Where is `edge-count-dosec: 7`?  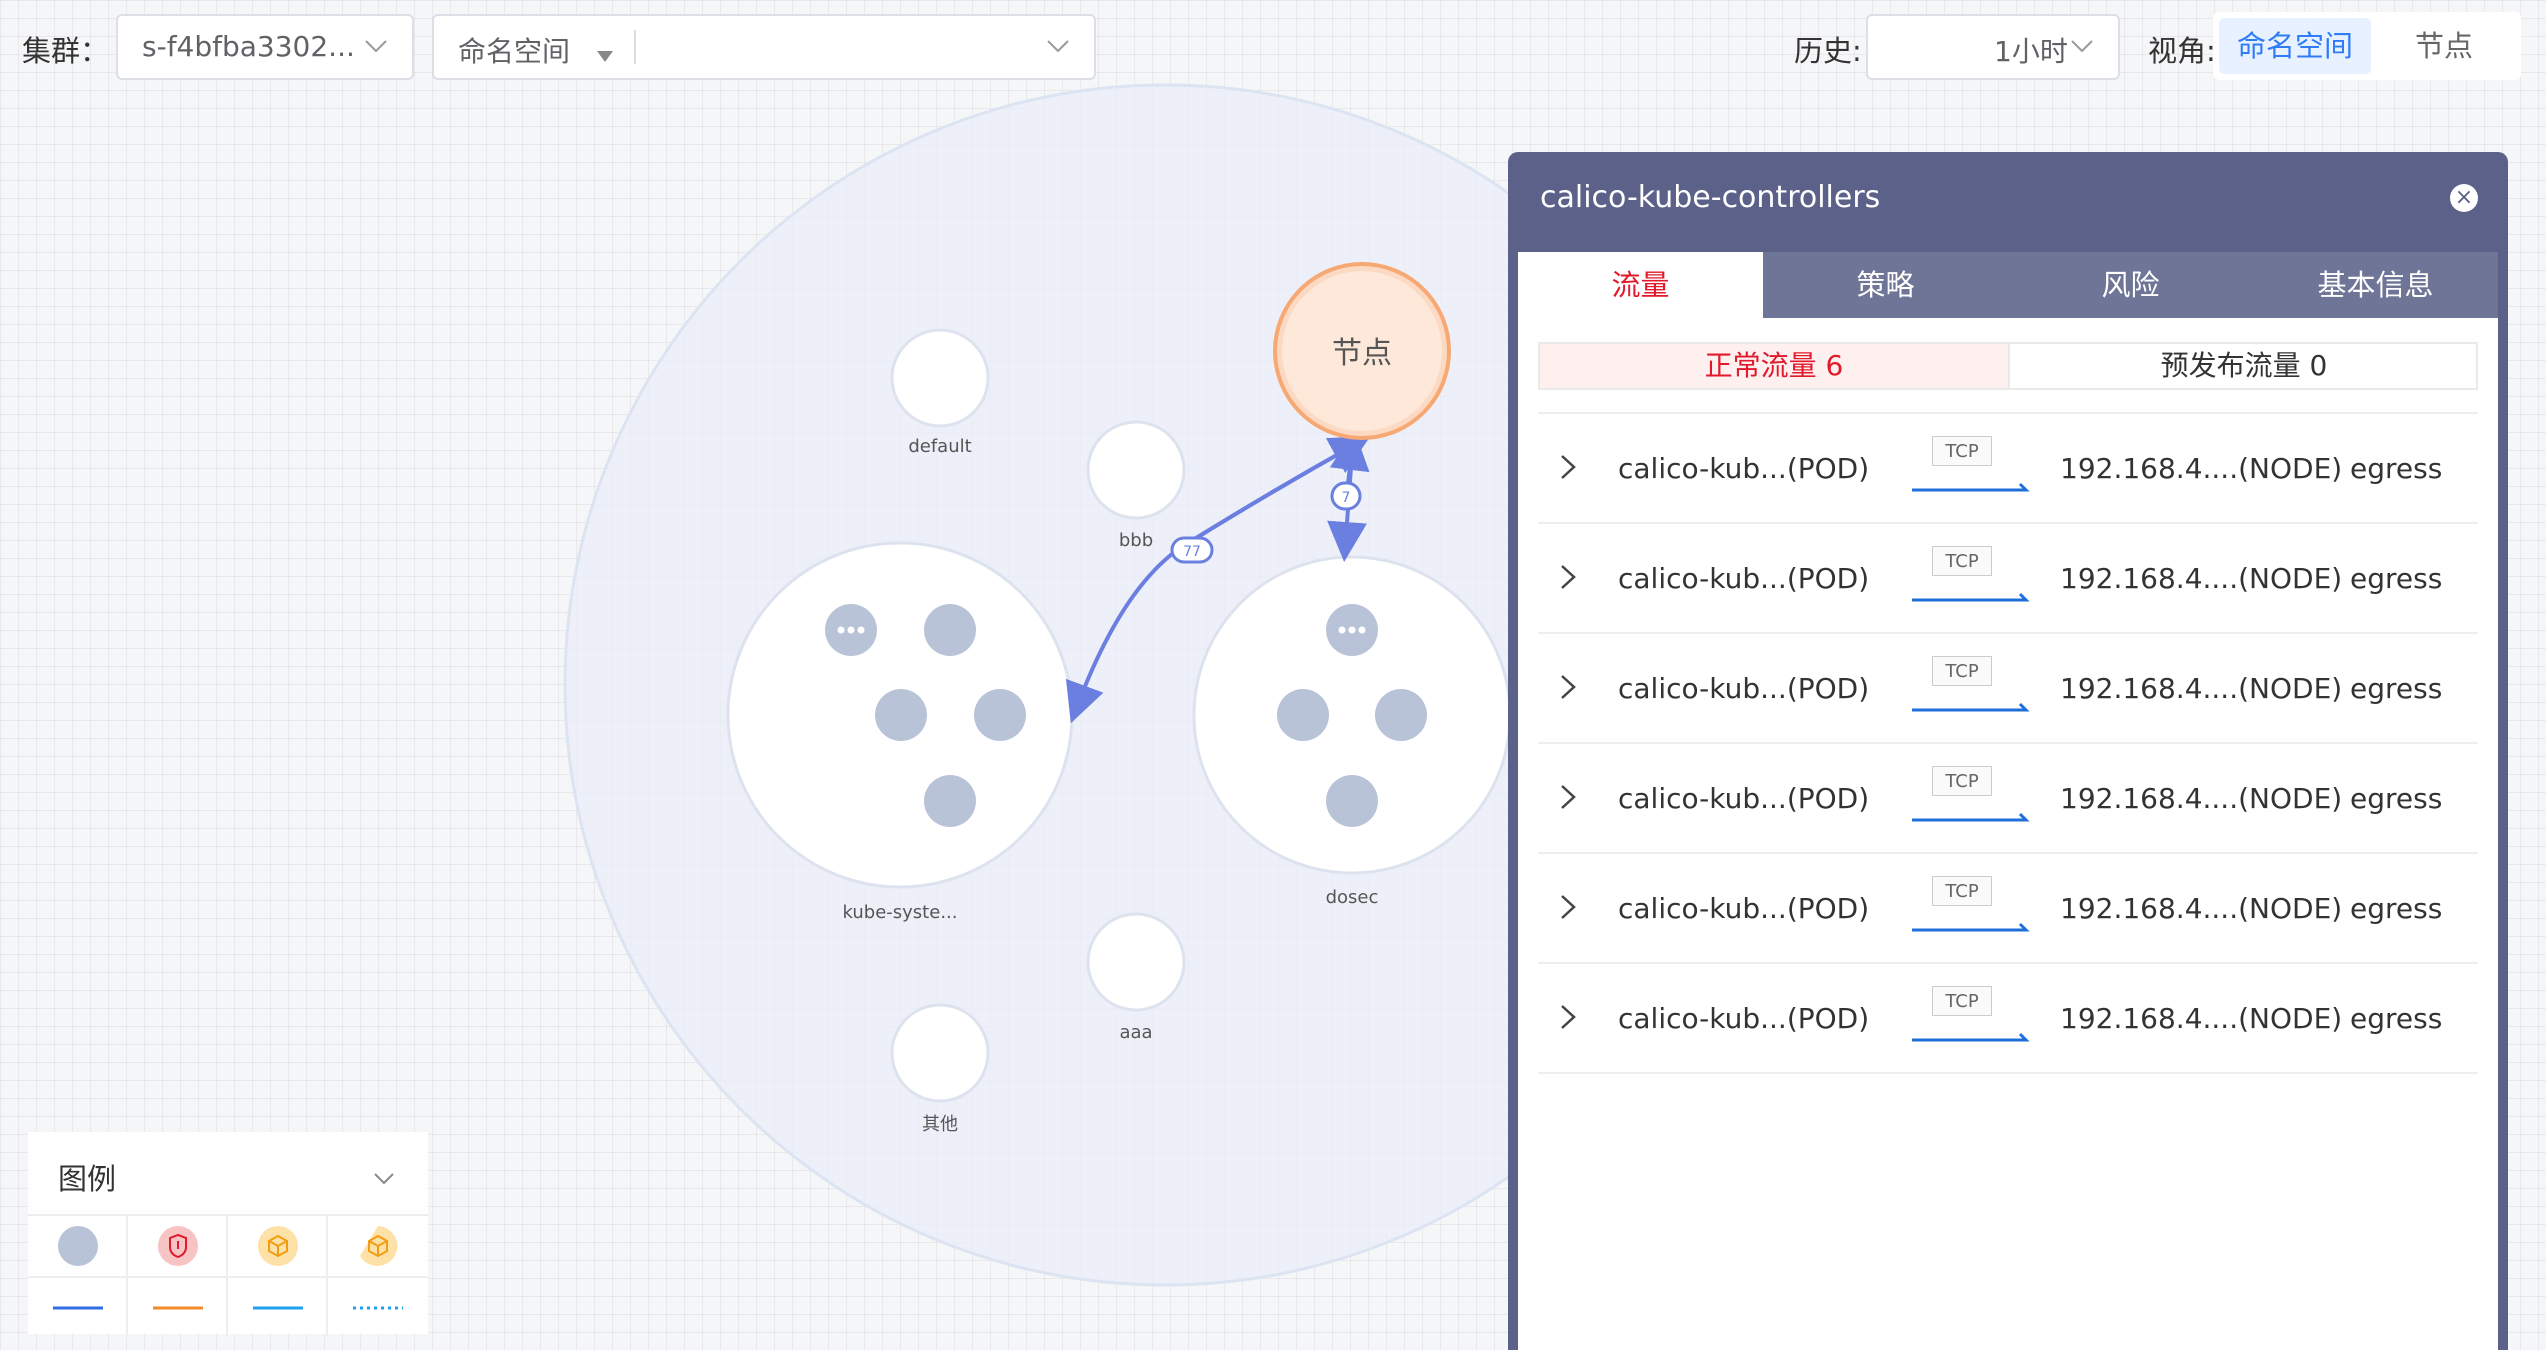
edge-count-dosec: 7 is located at coordinates (1346, 498).